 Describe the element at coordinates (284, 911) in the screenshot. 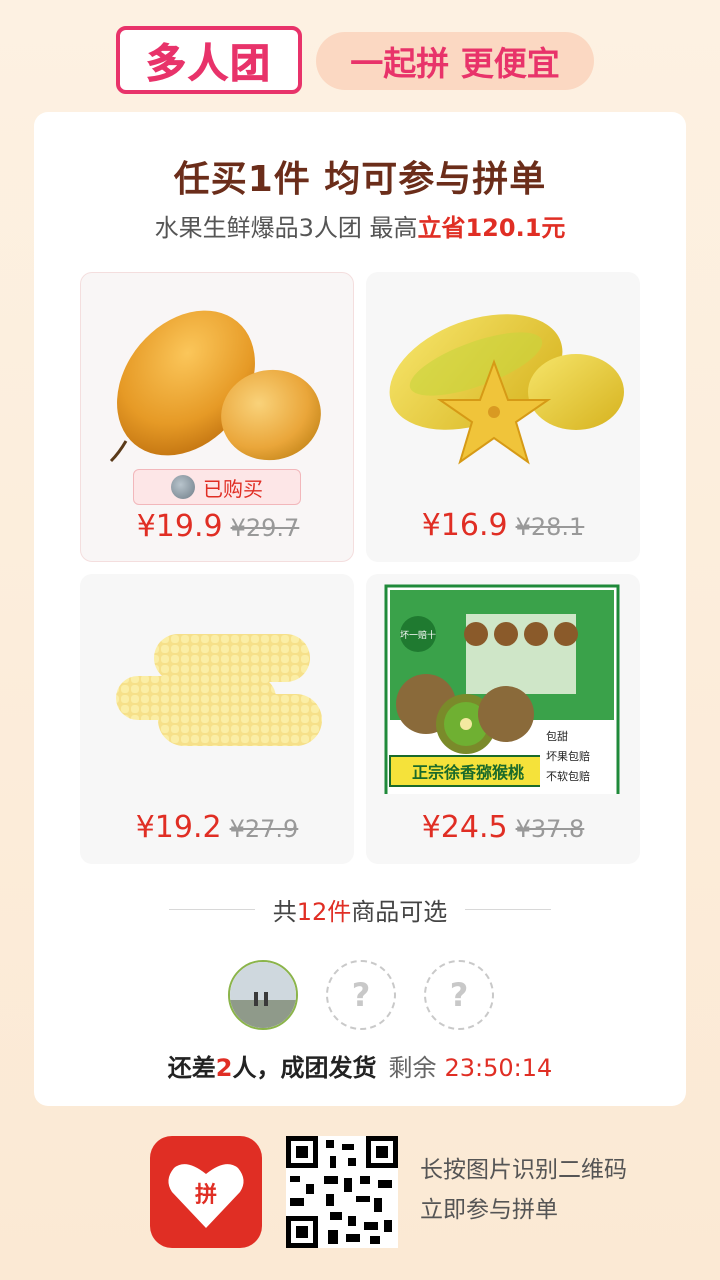

I see `count-prefix: 共` at that location.